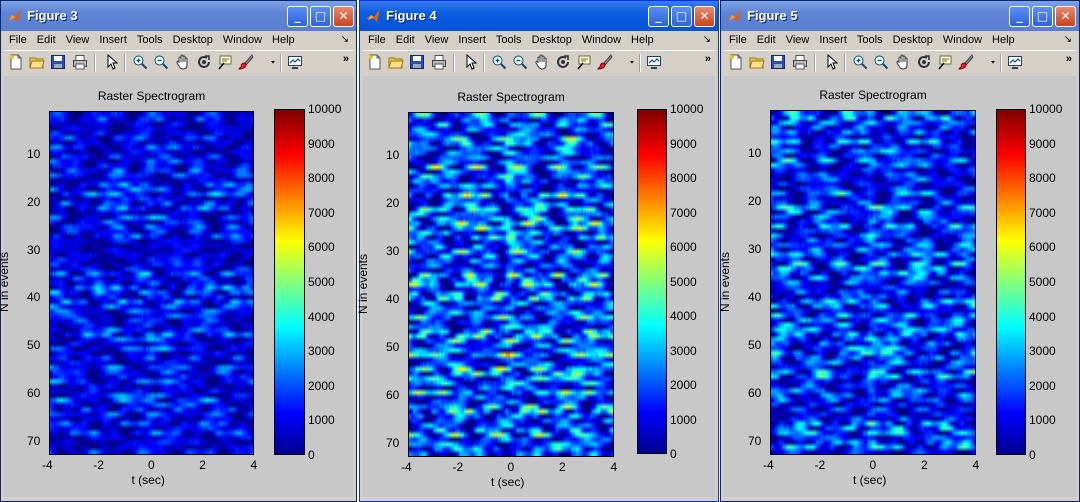 This screenshot has width=1080, height=502. What do you see at coordinates (900, 16) in the screenshot?
I see `title-bar: Figure 5 _ □ ✕` at bounding box center [900, 16].